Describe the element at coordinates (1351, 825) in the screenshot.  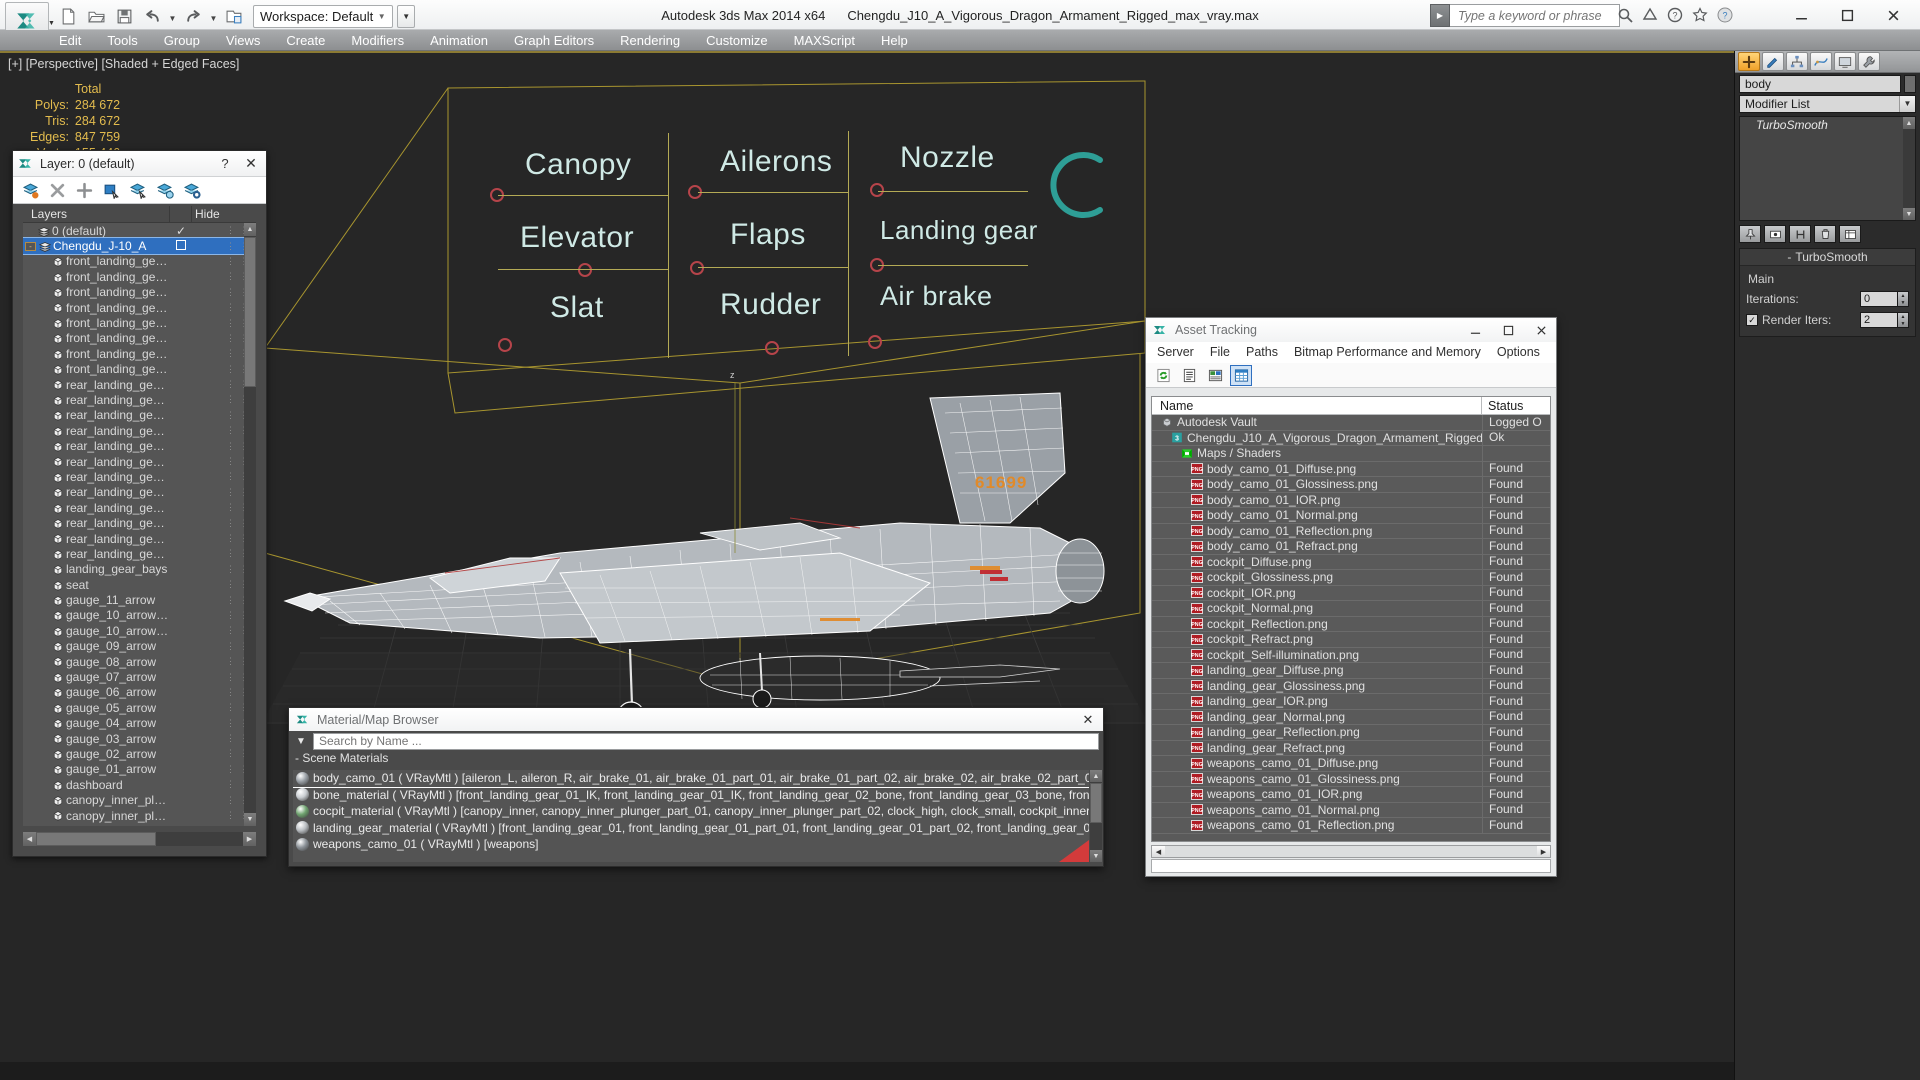
I see `asset-row: PNG weapons_camo_01_Reflection.png Found` at that location.